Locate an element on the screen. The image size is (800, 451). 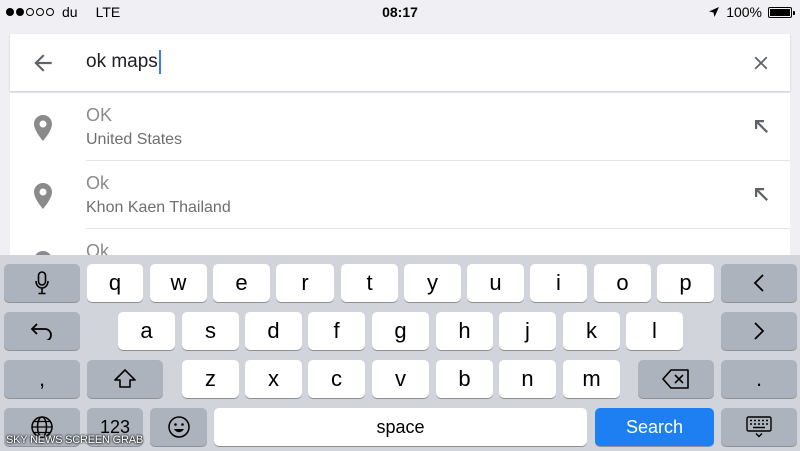
cursor-left-key is located at coordinates (759, 283).